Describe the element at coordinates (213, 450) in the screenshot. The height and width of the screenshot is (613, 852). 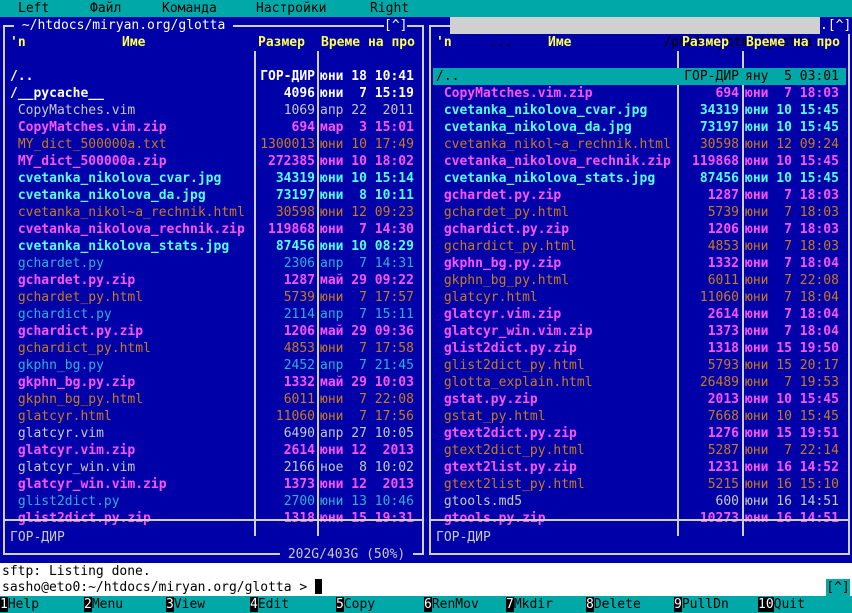
I see `file-row: glatcyr.vim.zip 2614 юни 12 2013` at that location.